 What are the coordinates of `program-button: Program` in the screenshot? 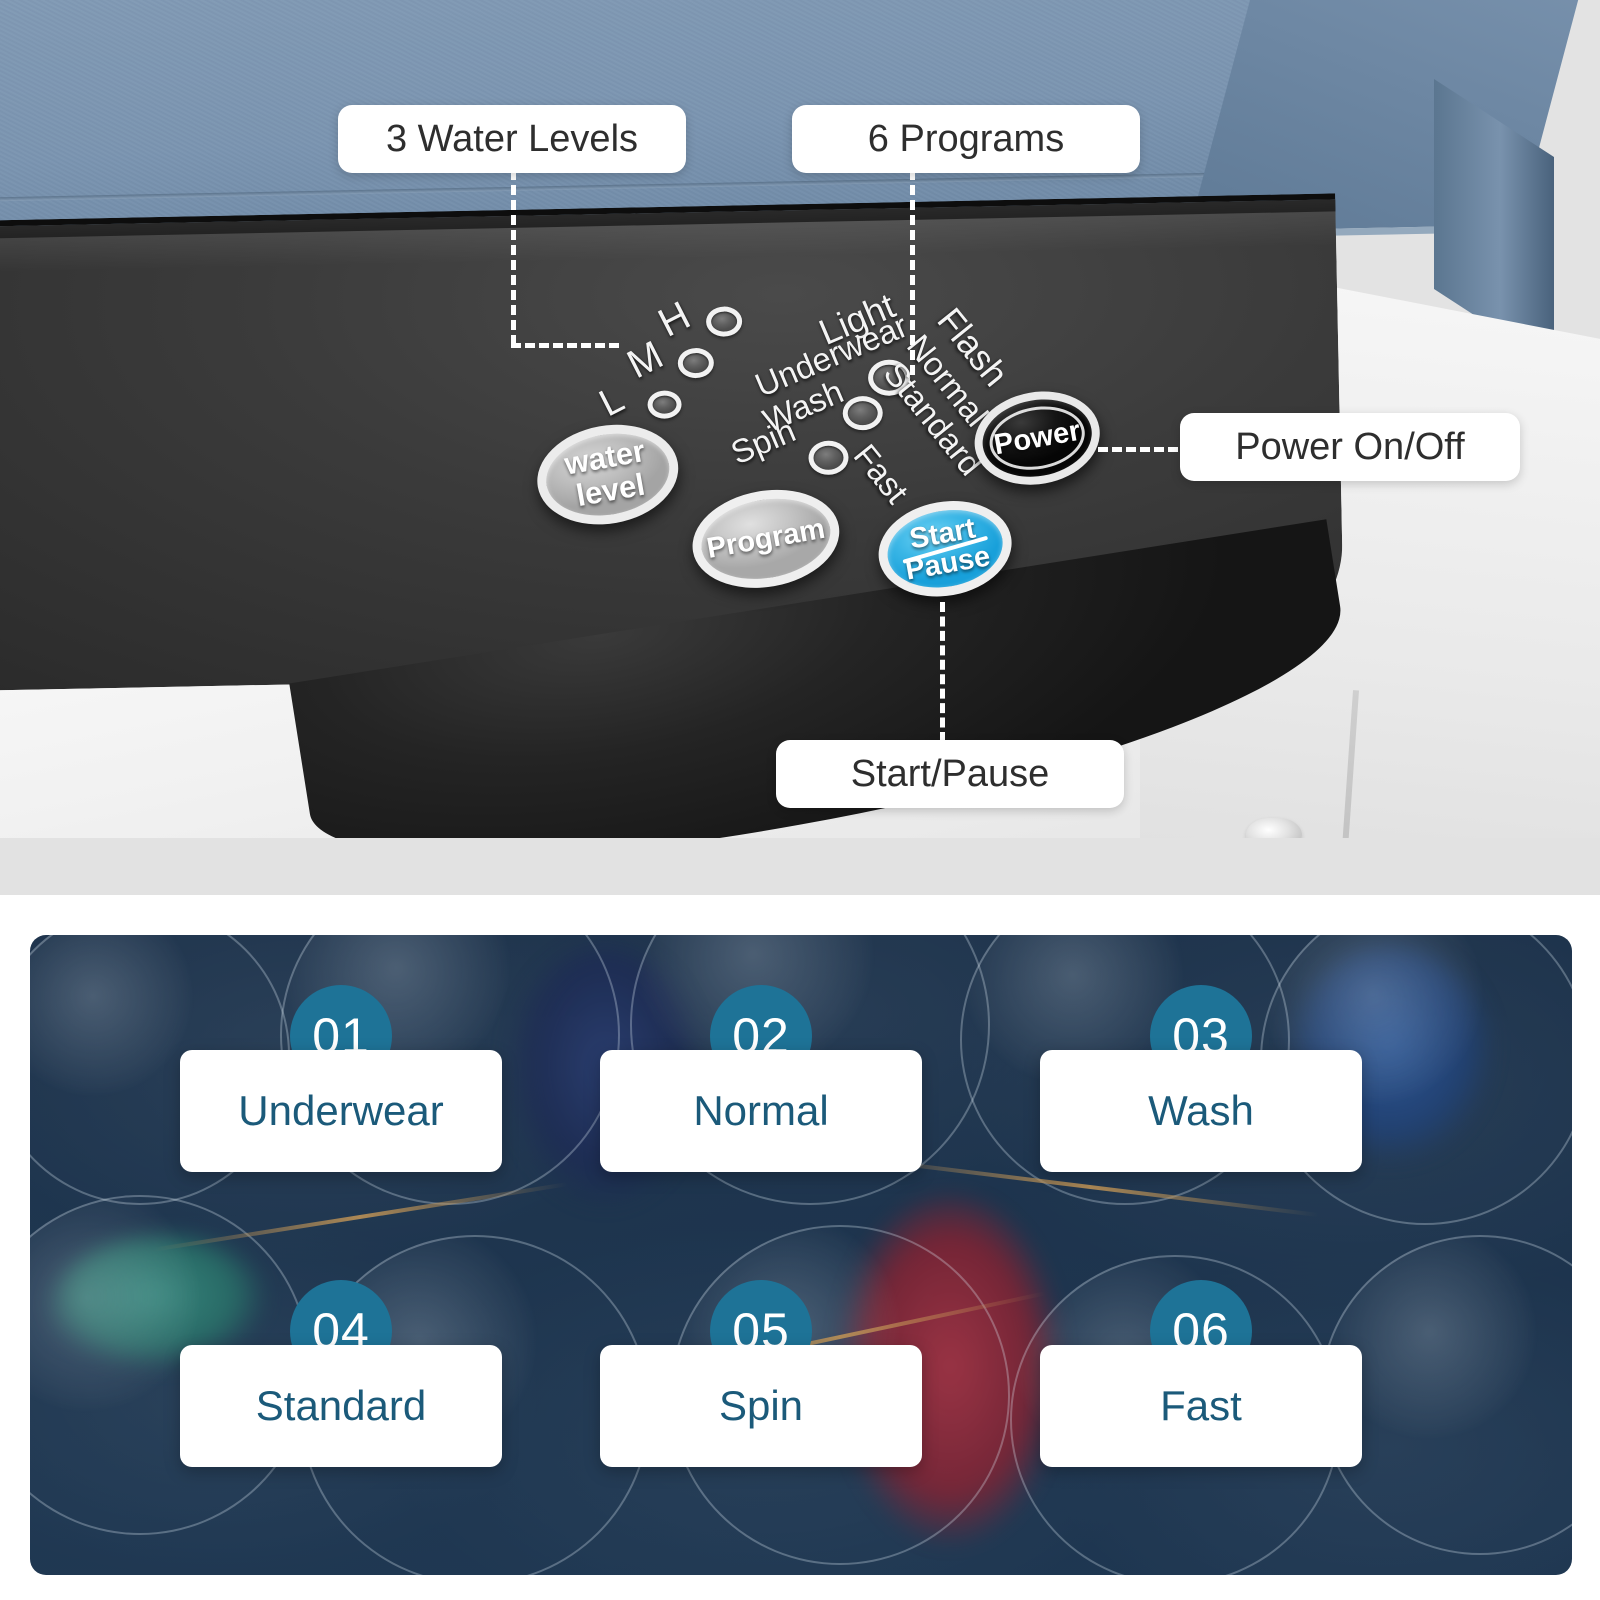 It's located at (766, 538).